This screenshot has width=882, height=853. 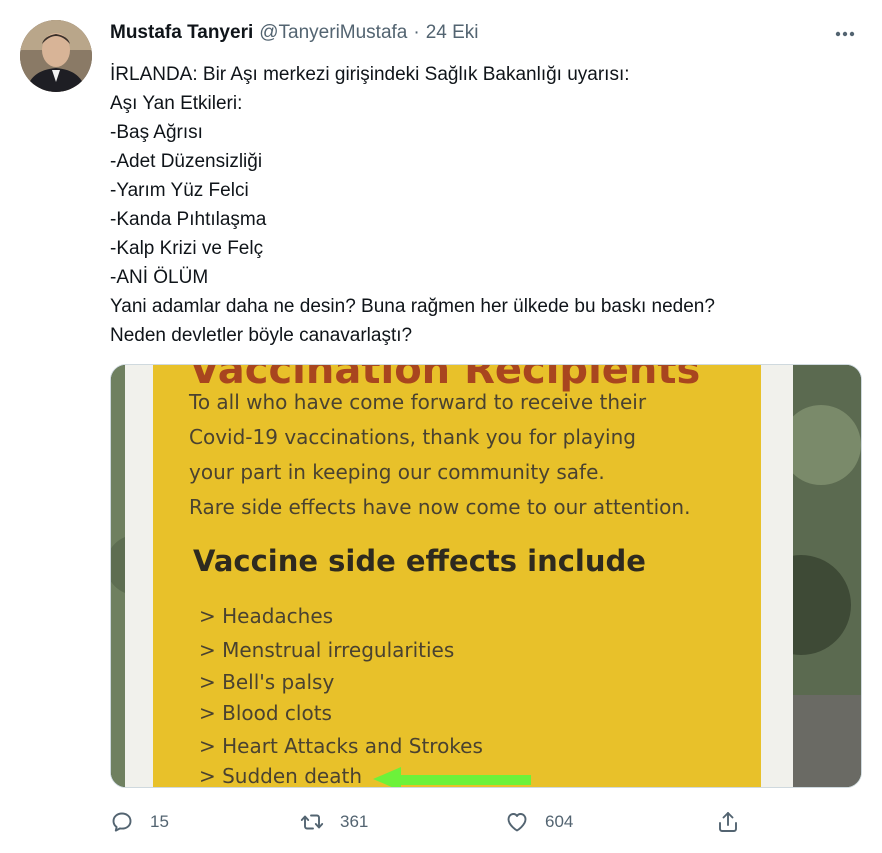 I want to click on tweet-line: -Kanda Pıhtılaşma, so click(x=188, y=219).